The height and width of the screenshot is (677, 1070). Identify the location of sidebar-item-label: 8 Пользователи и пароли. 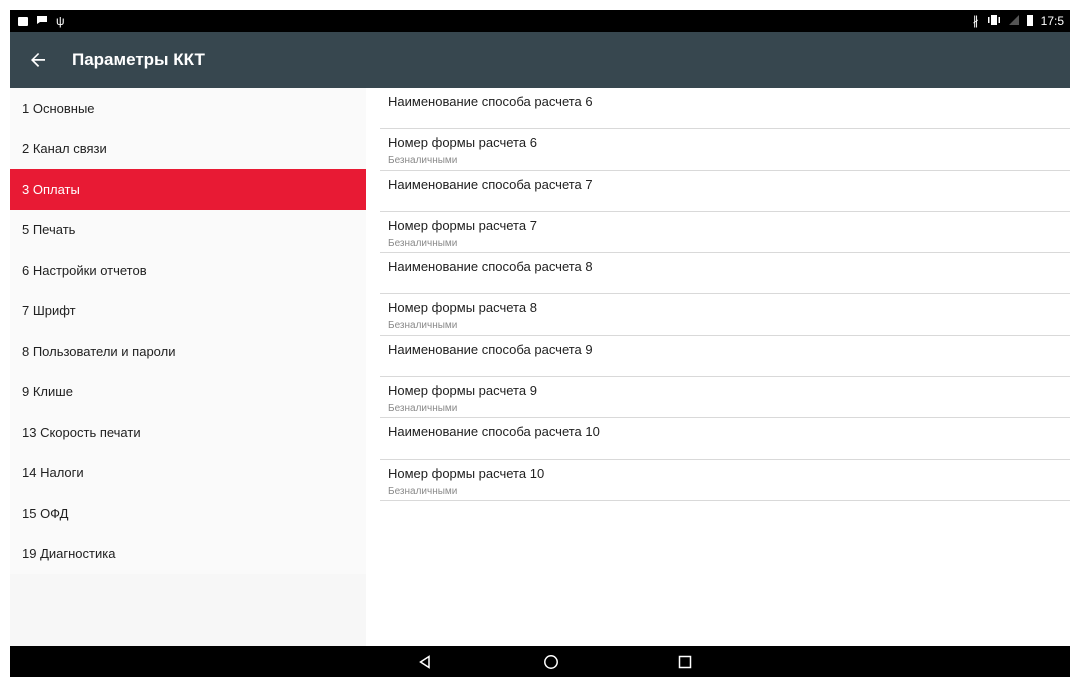
(99, 351).